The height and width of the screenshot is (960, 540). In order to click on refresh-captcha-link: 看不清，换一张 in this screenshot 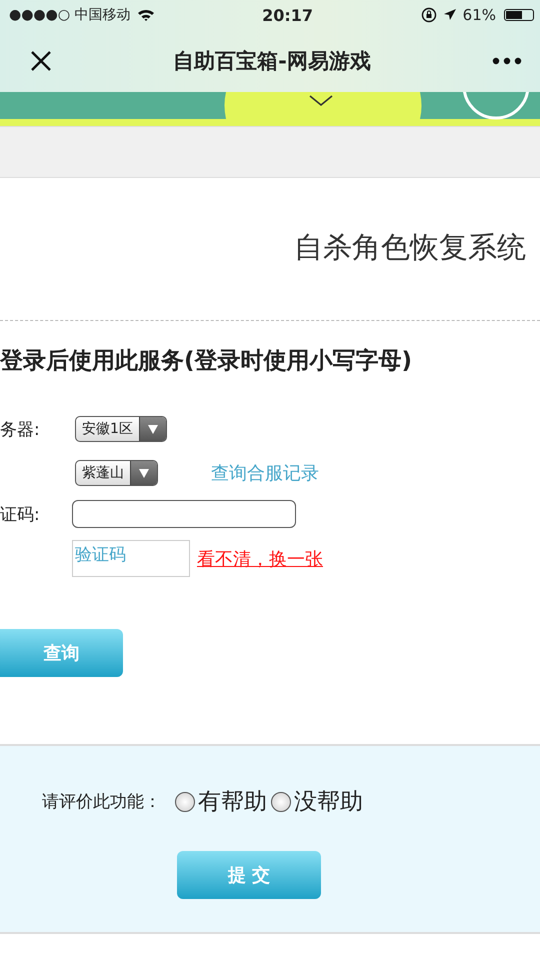, I will do `click(260, 558)`.